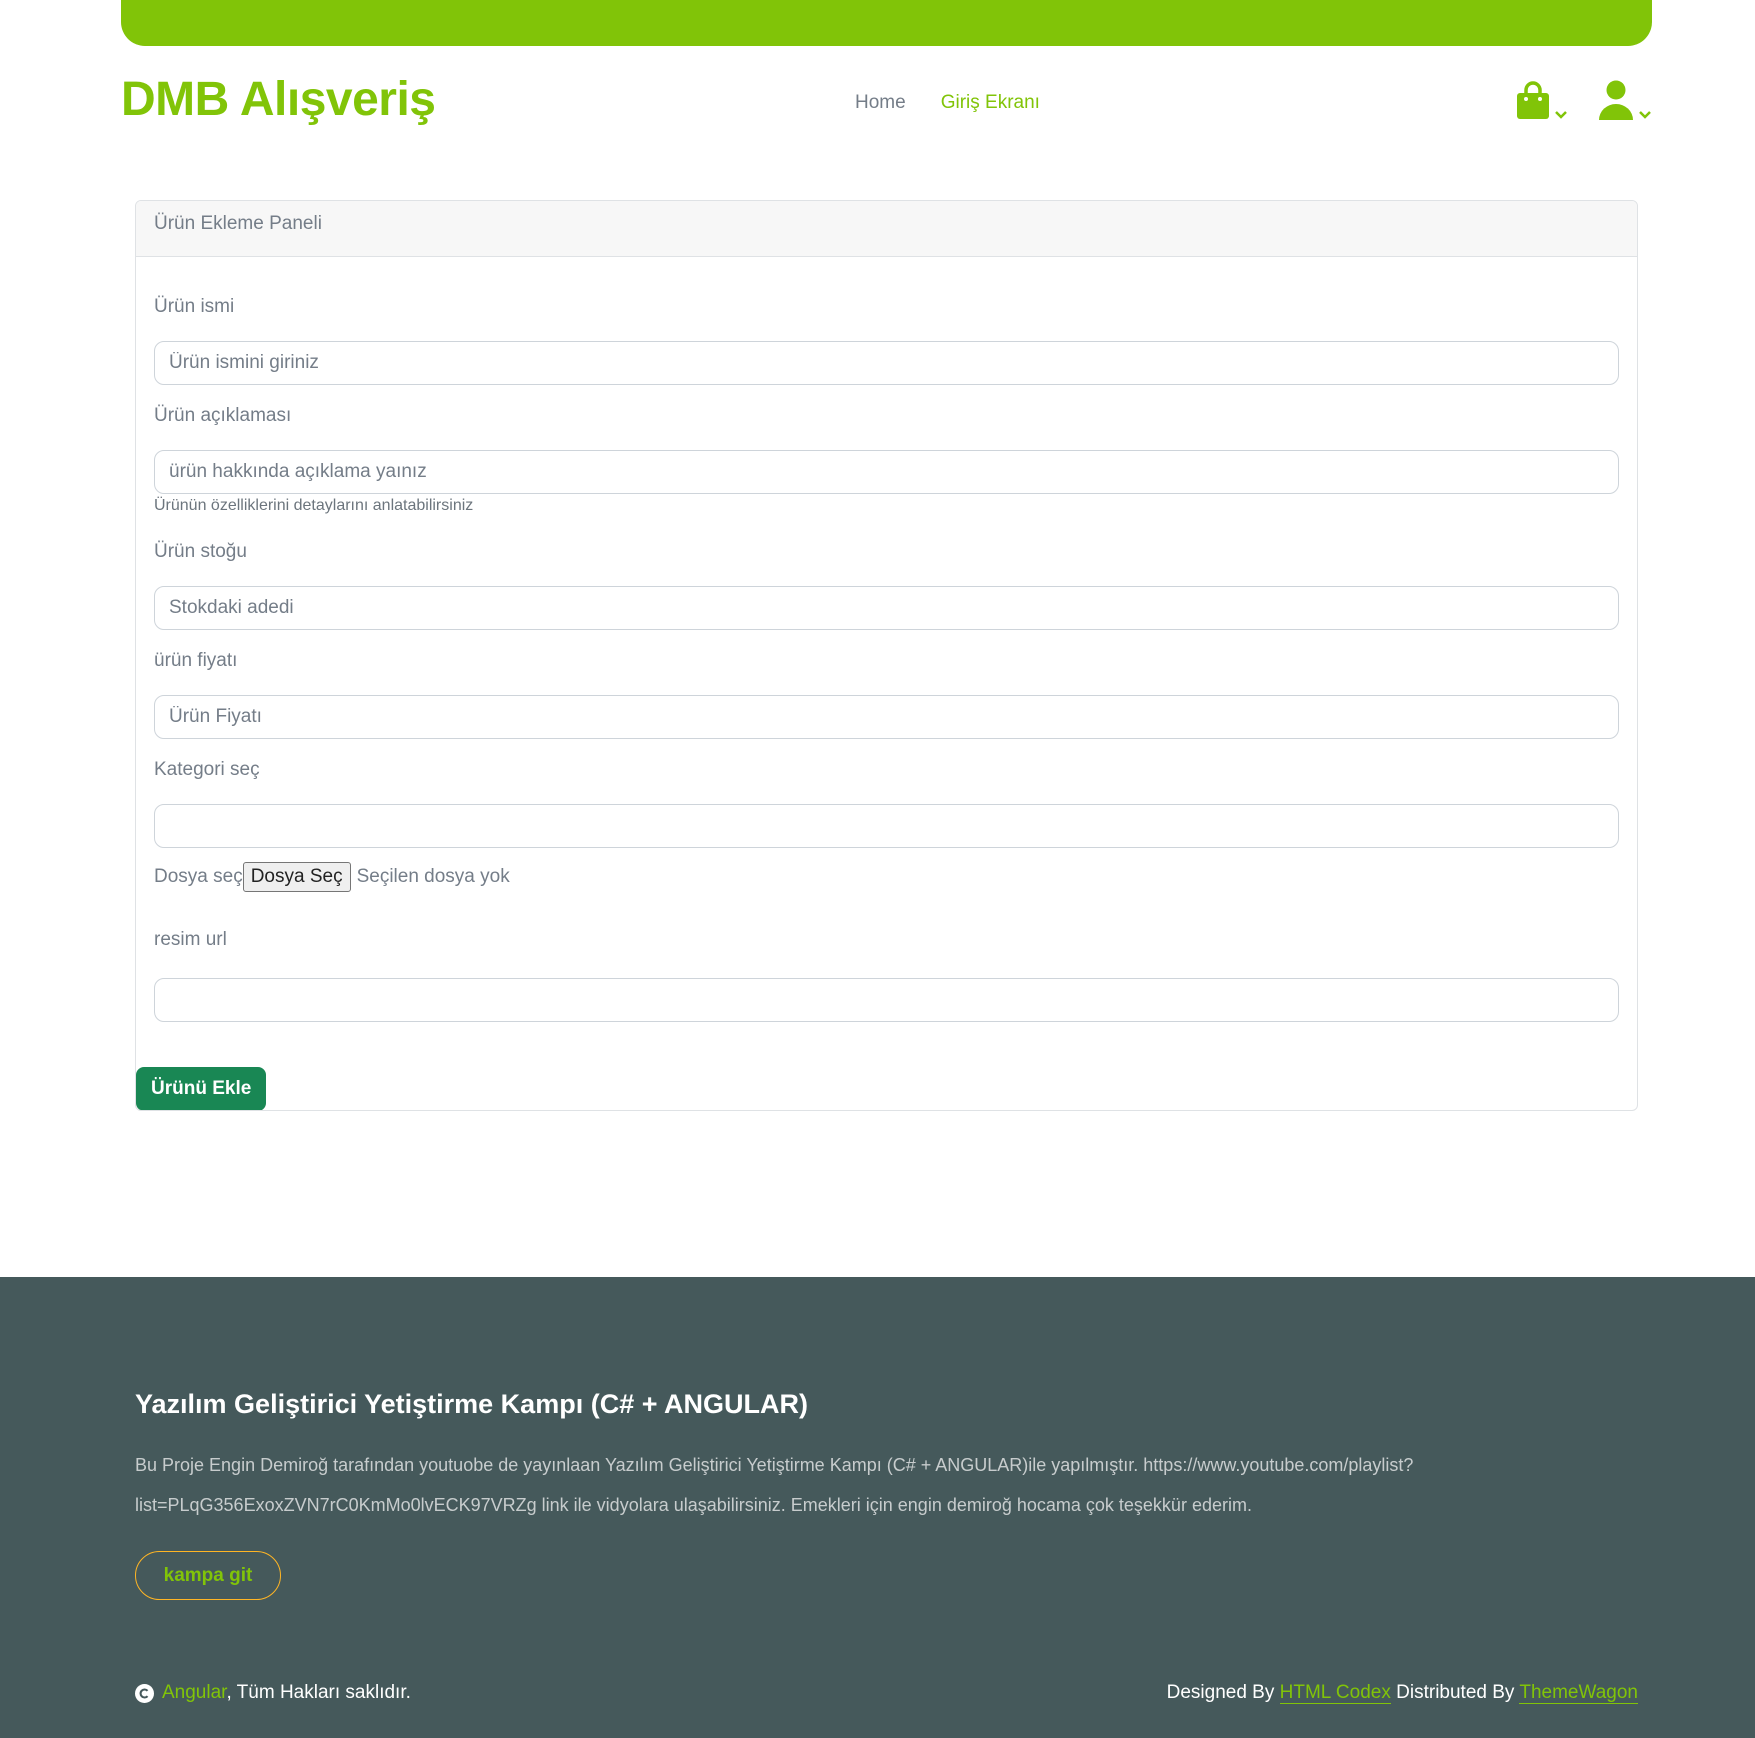 This screenshot has height=1738, width=1755. I want to click on product-description-input, so click(886, 472).